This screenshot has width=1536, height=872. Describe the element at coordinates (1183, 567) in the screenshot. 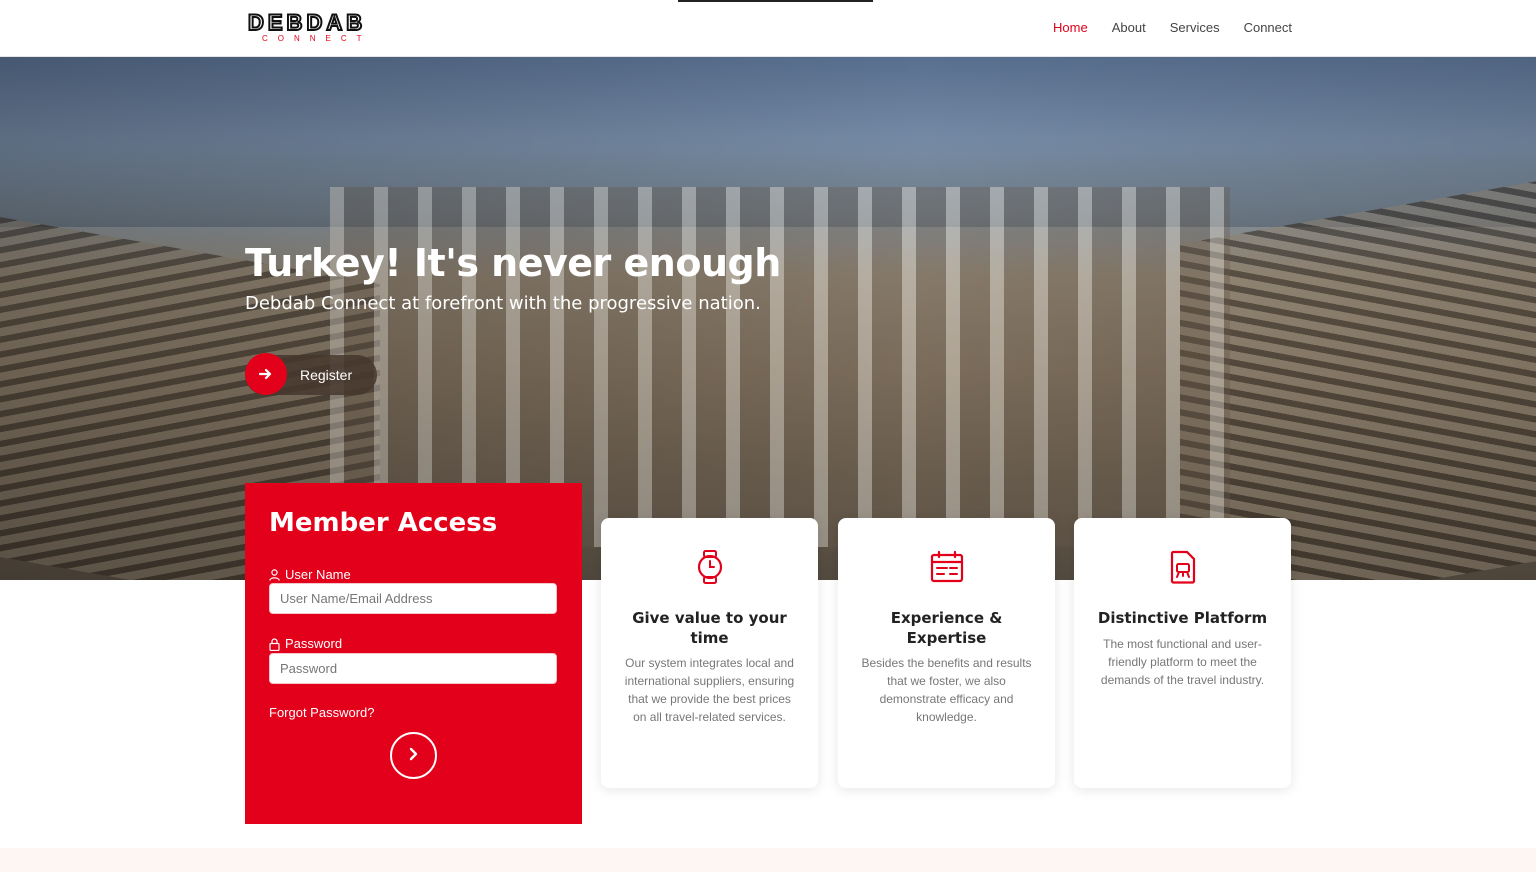

I see `platform-icon` at that location.